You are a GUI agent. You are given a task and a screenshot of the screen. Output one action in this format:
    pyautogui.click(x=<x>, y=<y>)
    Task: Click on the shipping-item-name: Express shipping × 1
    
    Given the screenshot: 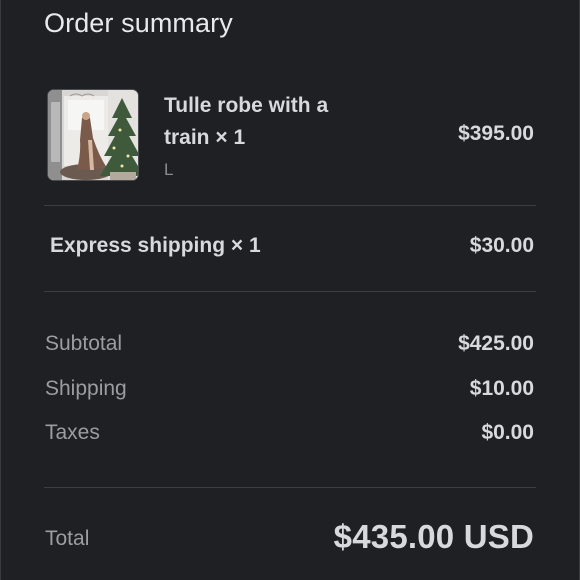 What is the action you would take?
    pyautogui.click(x=155, y=245)
    